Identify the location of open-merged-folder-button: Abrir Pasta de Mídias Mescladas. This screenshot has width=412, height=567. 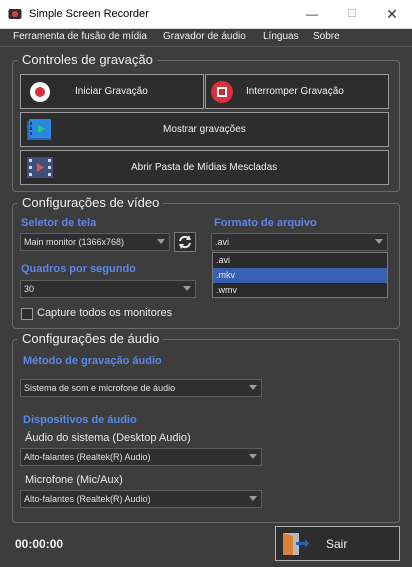
(204, 167).